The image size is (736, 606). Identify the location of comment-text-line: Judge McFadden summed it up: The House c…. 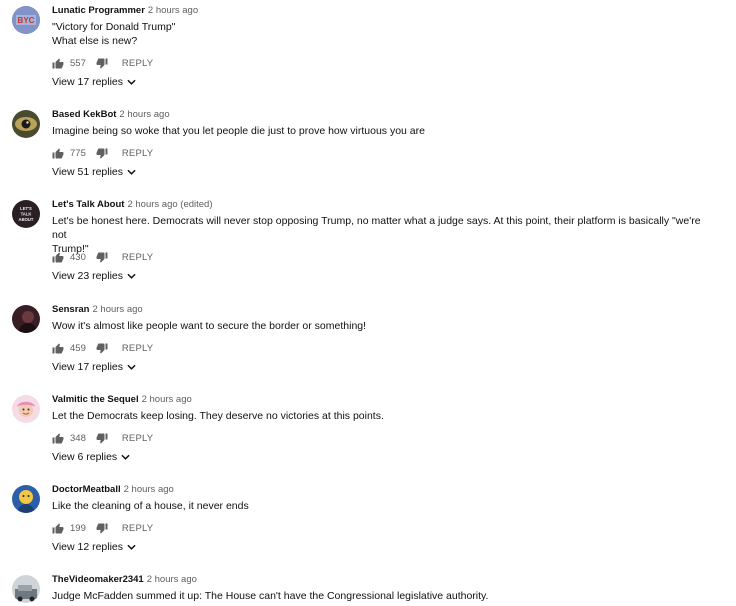
(270, 596).